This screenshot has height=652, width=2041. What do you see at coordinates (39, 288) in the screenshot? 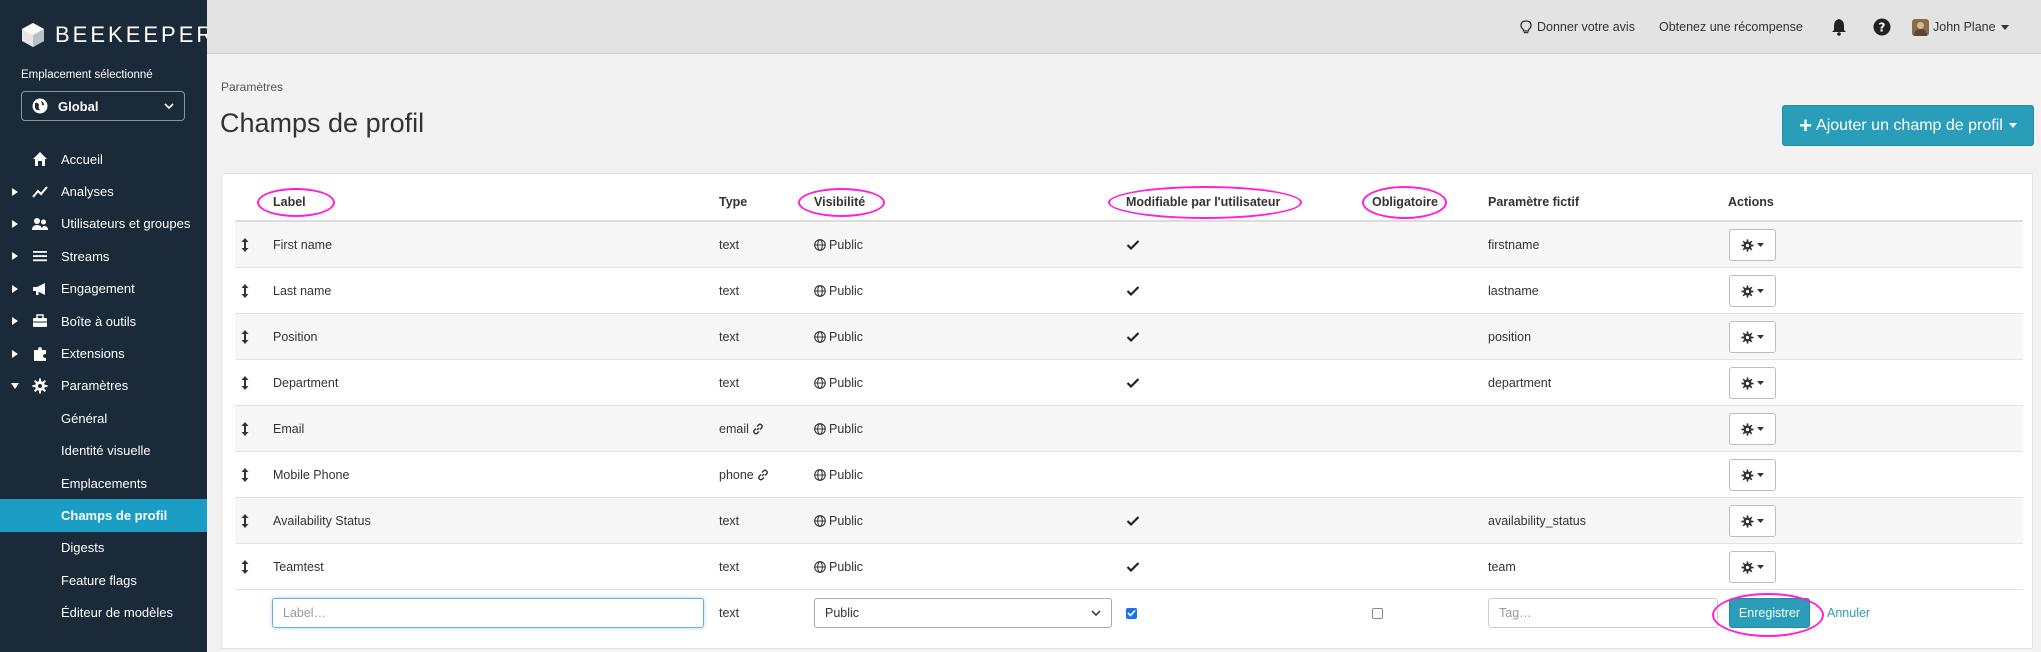
I see `megaphone-icon` at bounding box center [39, 288].